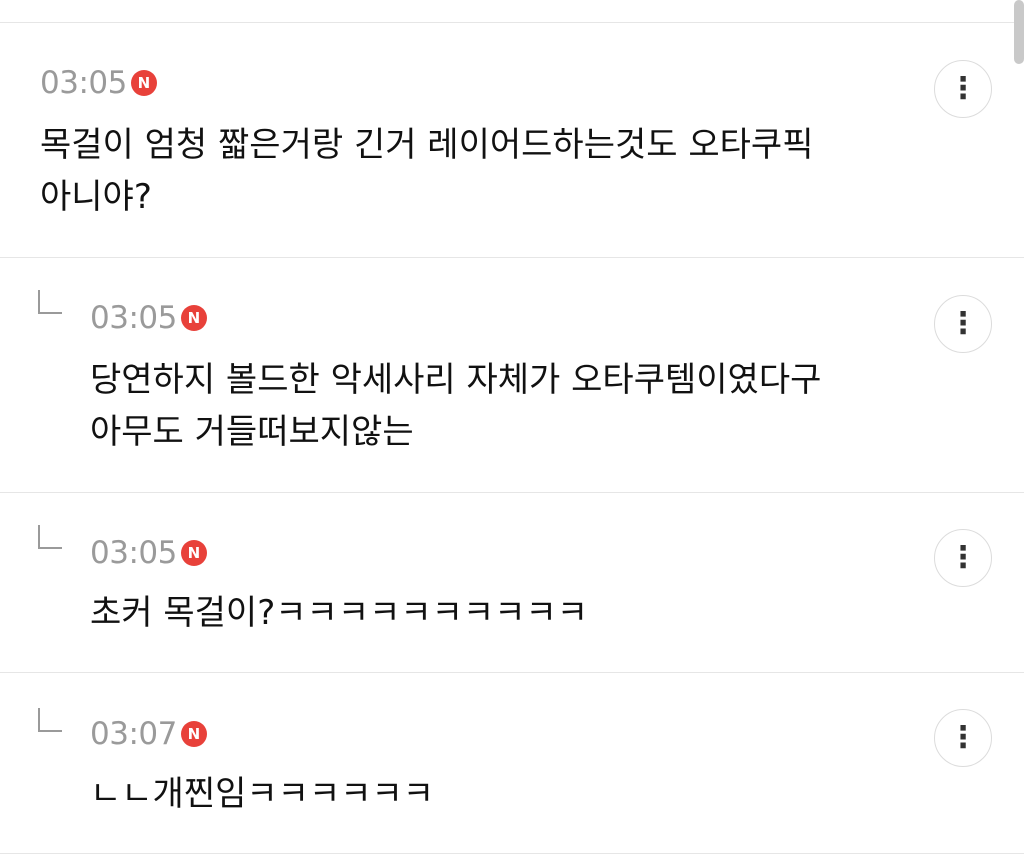  Describe the element at coordinates (96, 197) in the screenshot. I see `comment-text-line: 아니야?` at that location.